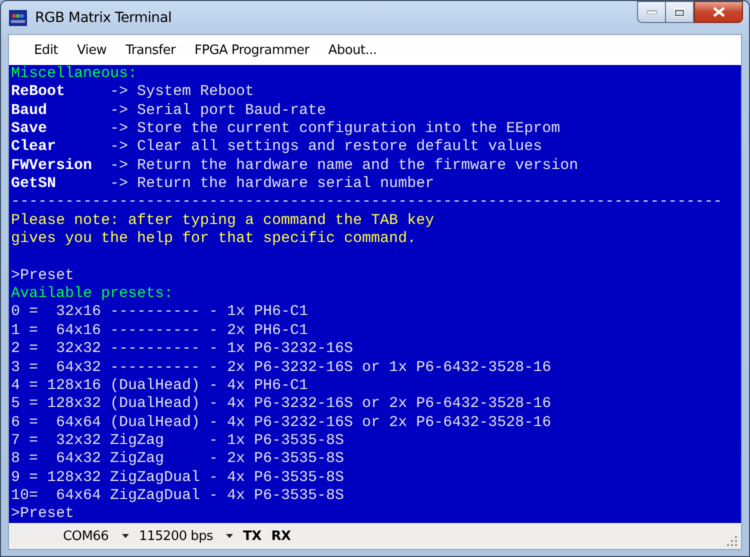  Describe the element at coordinates (272, 183) in the screenshot. I see `command-description: -> Return the hardware serial number` at that location.